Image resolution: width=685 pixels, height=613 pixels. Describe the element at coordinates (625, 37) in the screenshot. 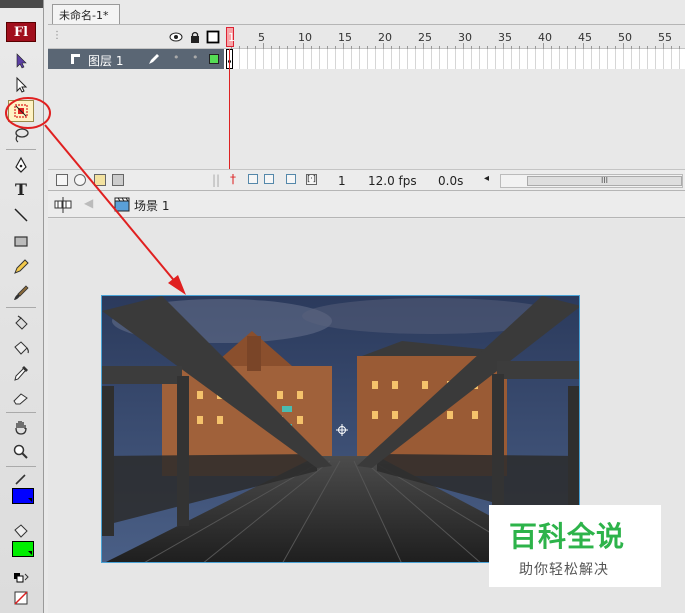

I see `frame-number-50: 50` at that location.